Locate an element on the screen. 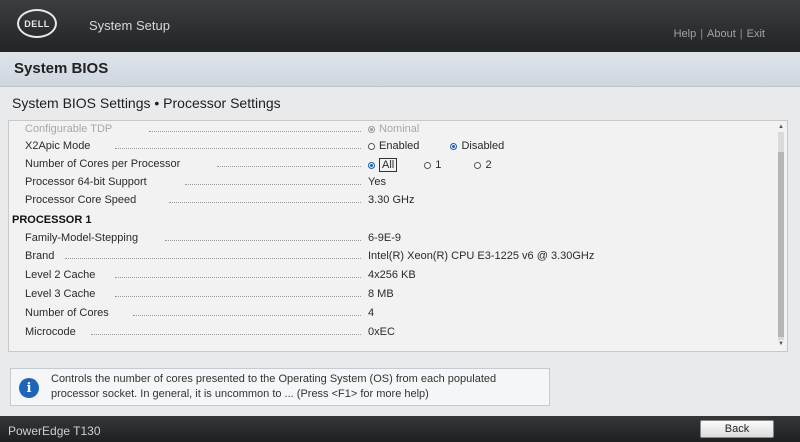 This screenshot has width=800, height=442. setting-label: Family-Model-Stepping is located at coordinates (82, 238).